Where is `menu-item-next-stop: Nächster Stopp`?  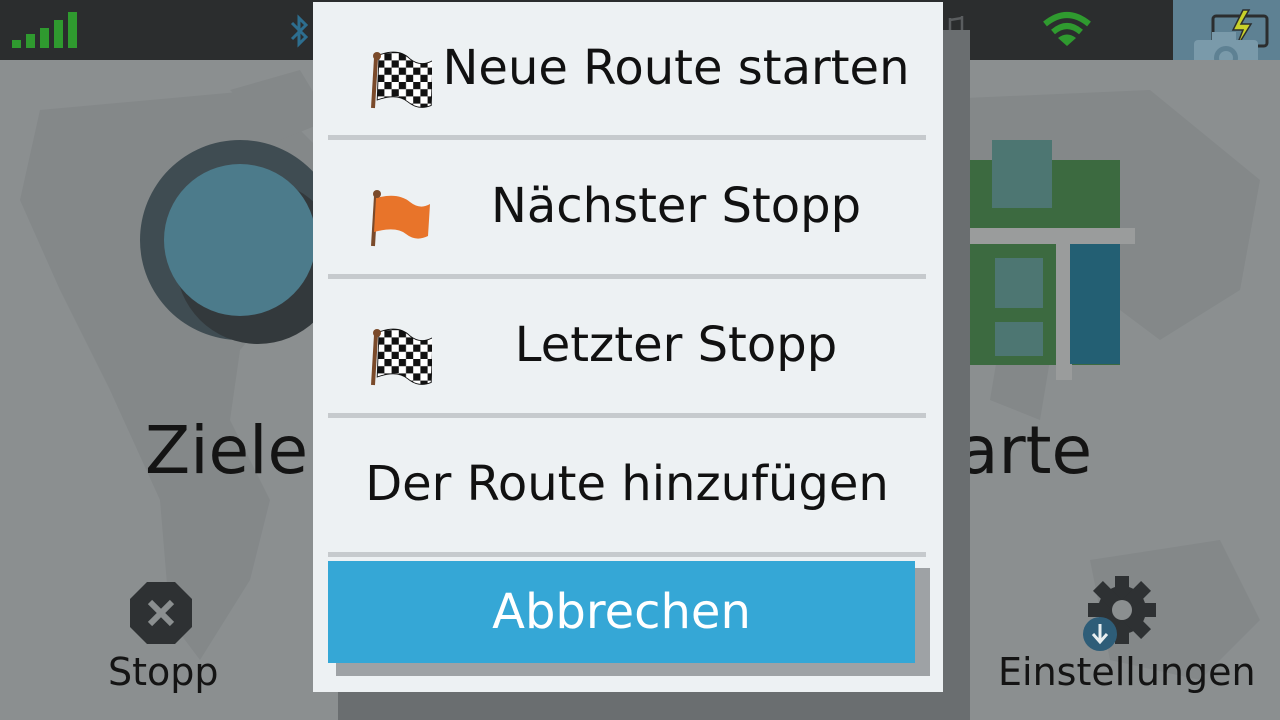 menu-item-next-stop: Nächster Stopp is located at coordinates (627, 207).